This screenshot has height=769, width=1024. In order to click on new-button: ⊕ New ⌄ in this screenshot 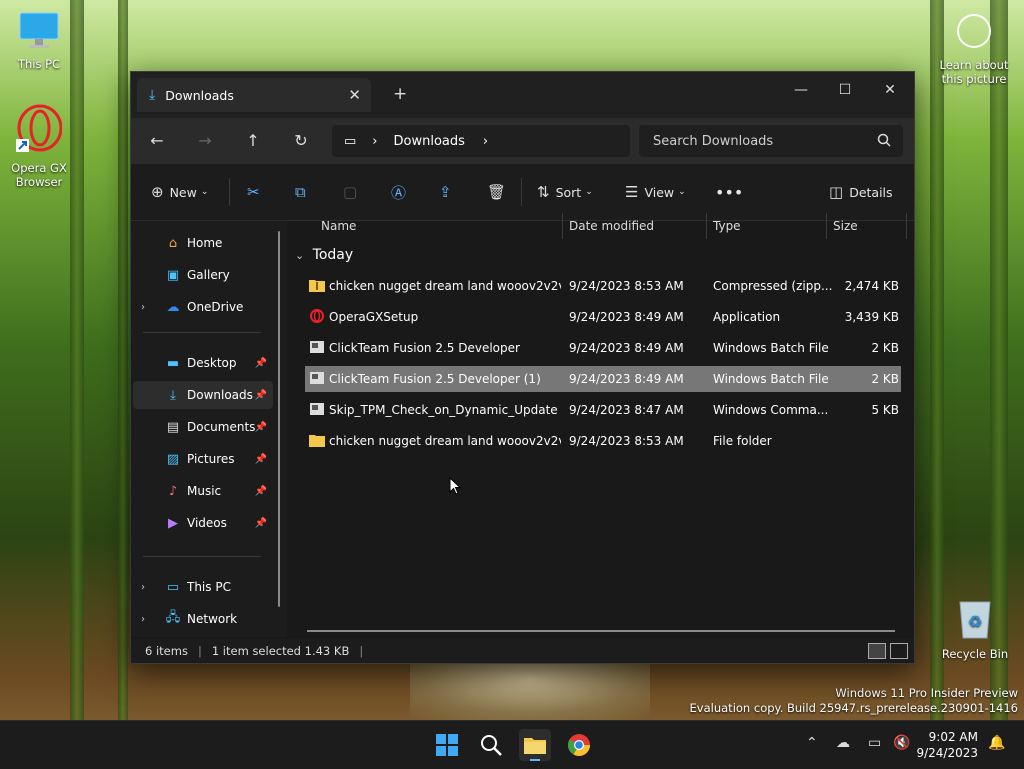, I will do `click(179, 192)`.